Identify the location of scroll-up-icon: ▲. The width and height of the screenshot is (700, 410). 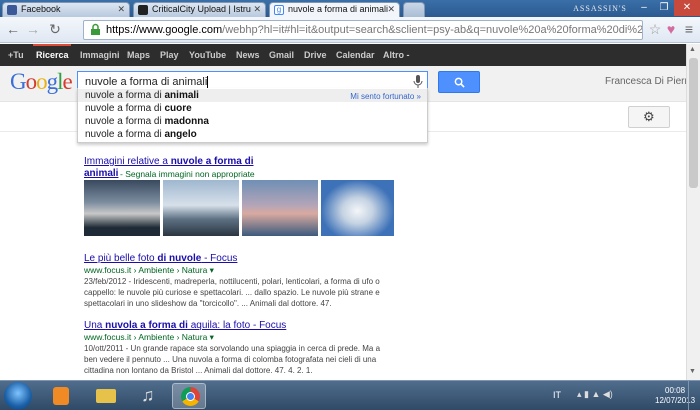
(693, 51).